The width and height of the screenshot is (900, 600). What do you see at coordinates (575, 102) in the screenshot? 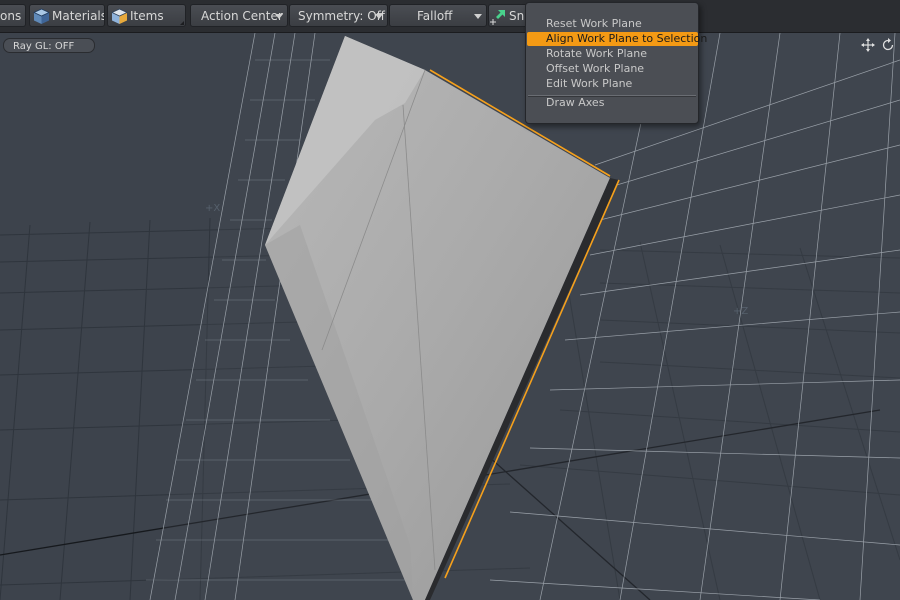
I see `menu-item-label: Draw Axes` at bounding box center [575, 102].